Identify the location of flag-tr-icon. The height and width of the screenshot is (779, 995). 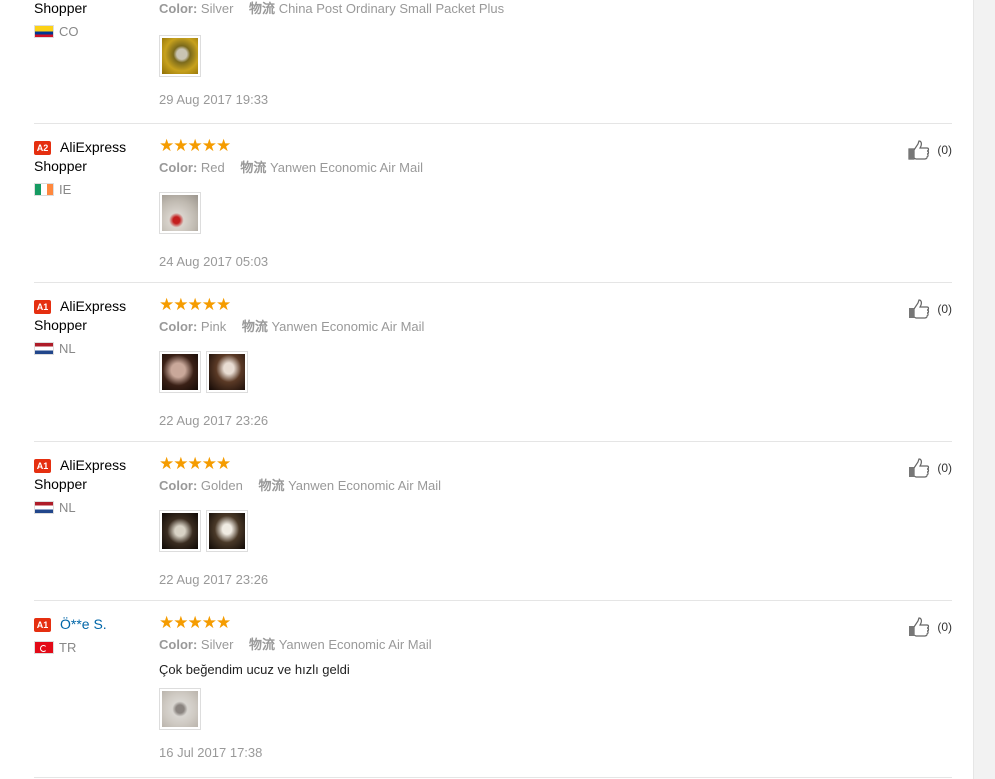
(44, 647).